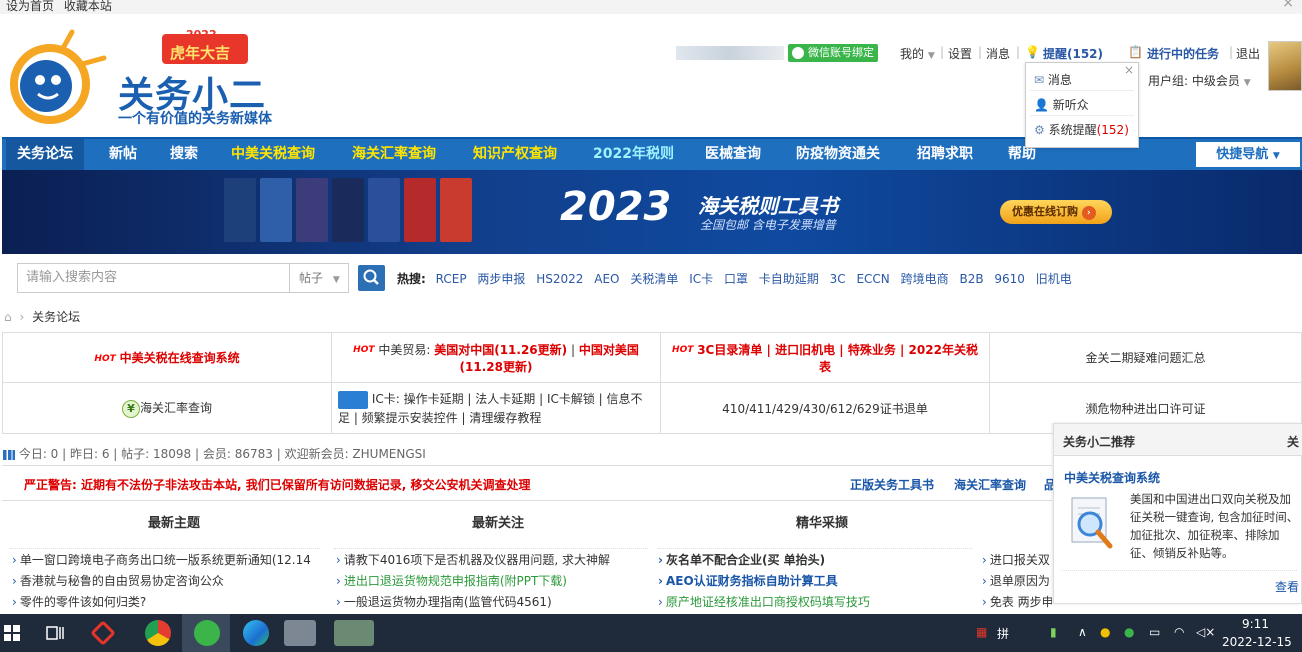 Image resolution: width=1302 pixels, height=652 pixels. What do you see at coordinates (838, 154) in the screenshot?
I see `nav-epidemic-supplies: 防疫物资通关` at bounding box center [838, 154].